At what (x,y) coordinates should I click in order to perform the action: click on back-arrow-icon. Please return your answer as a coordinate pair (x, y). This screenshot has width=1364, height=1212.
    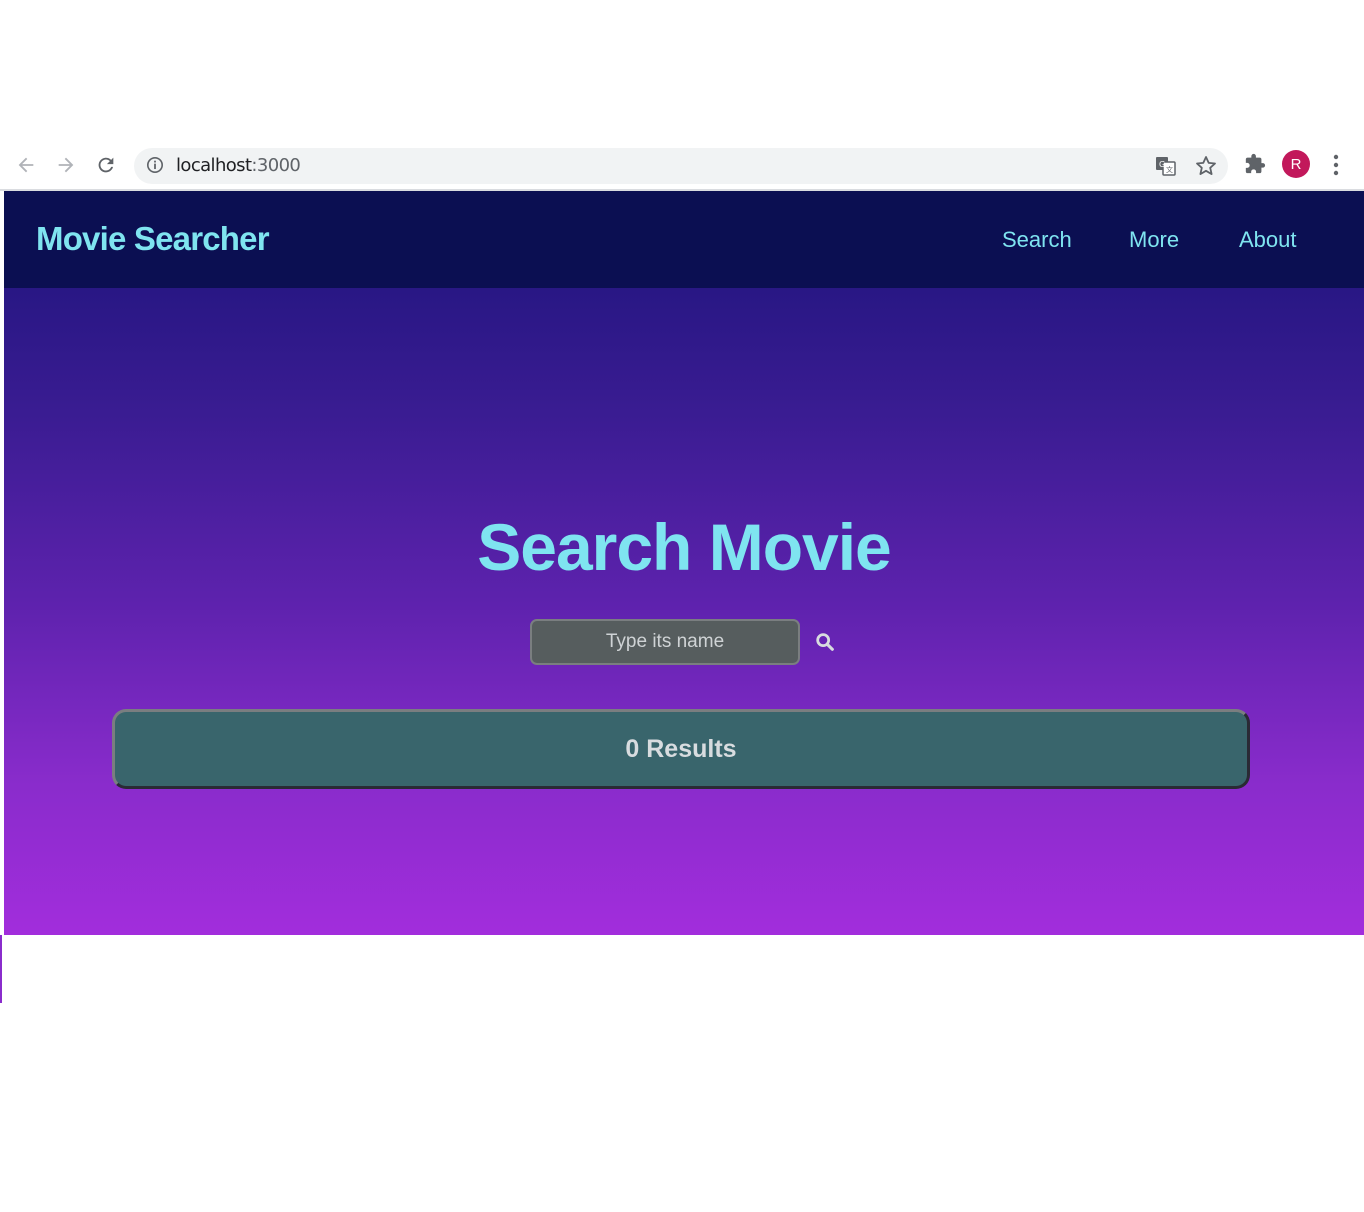
    Looking at the image, I should click on (26, 165).